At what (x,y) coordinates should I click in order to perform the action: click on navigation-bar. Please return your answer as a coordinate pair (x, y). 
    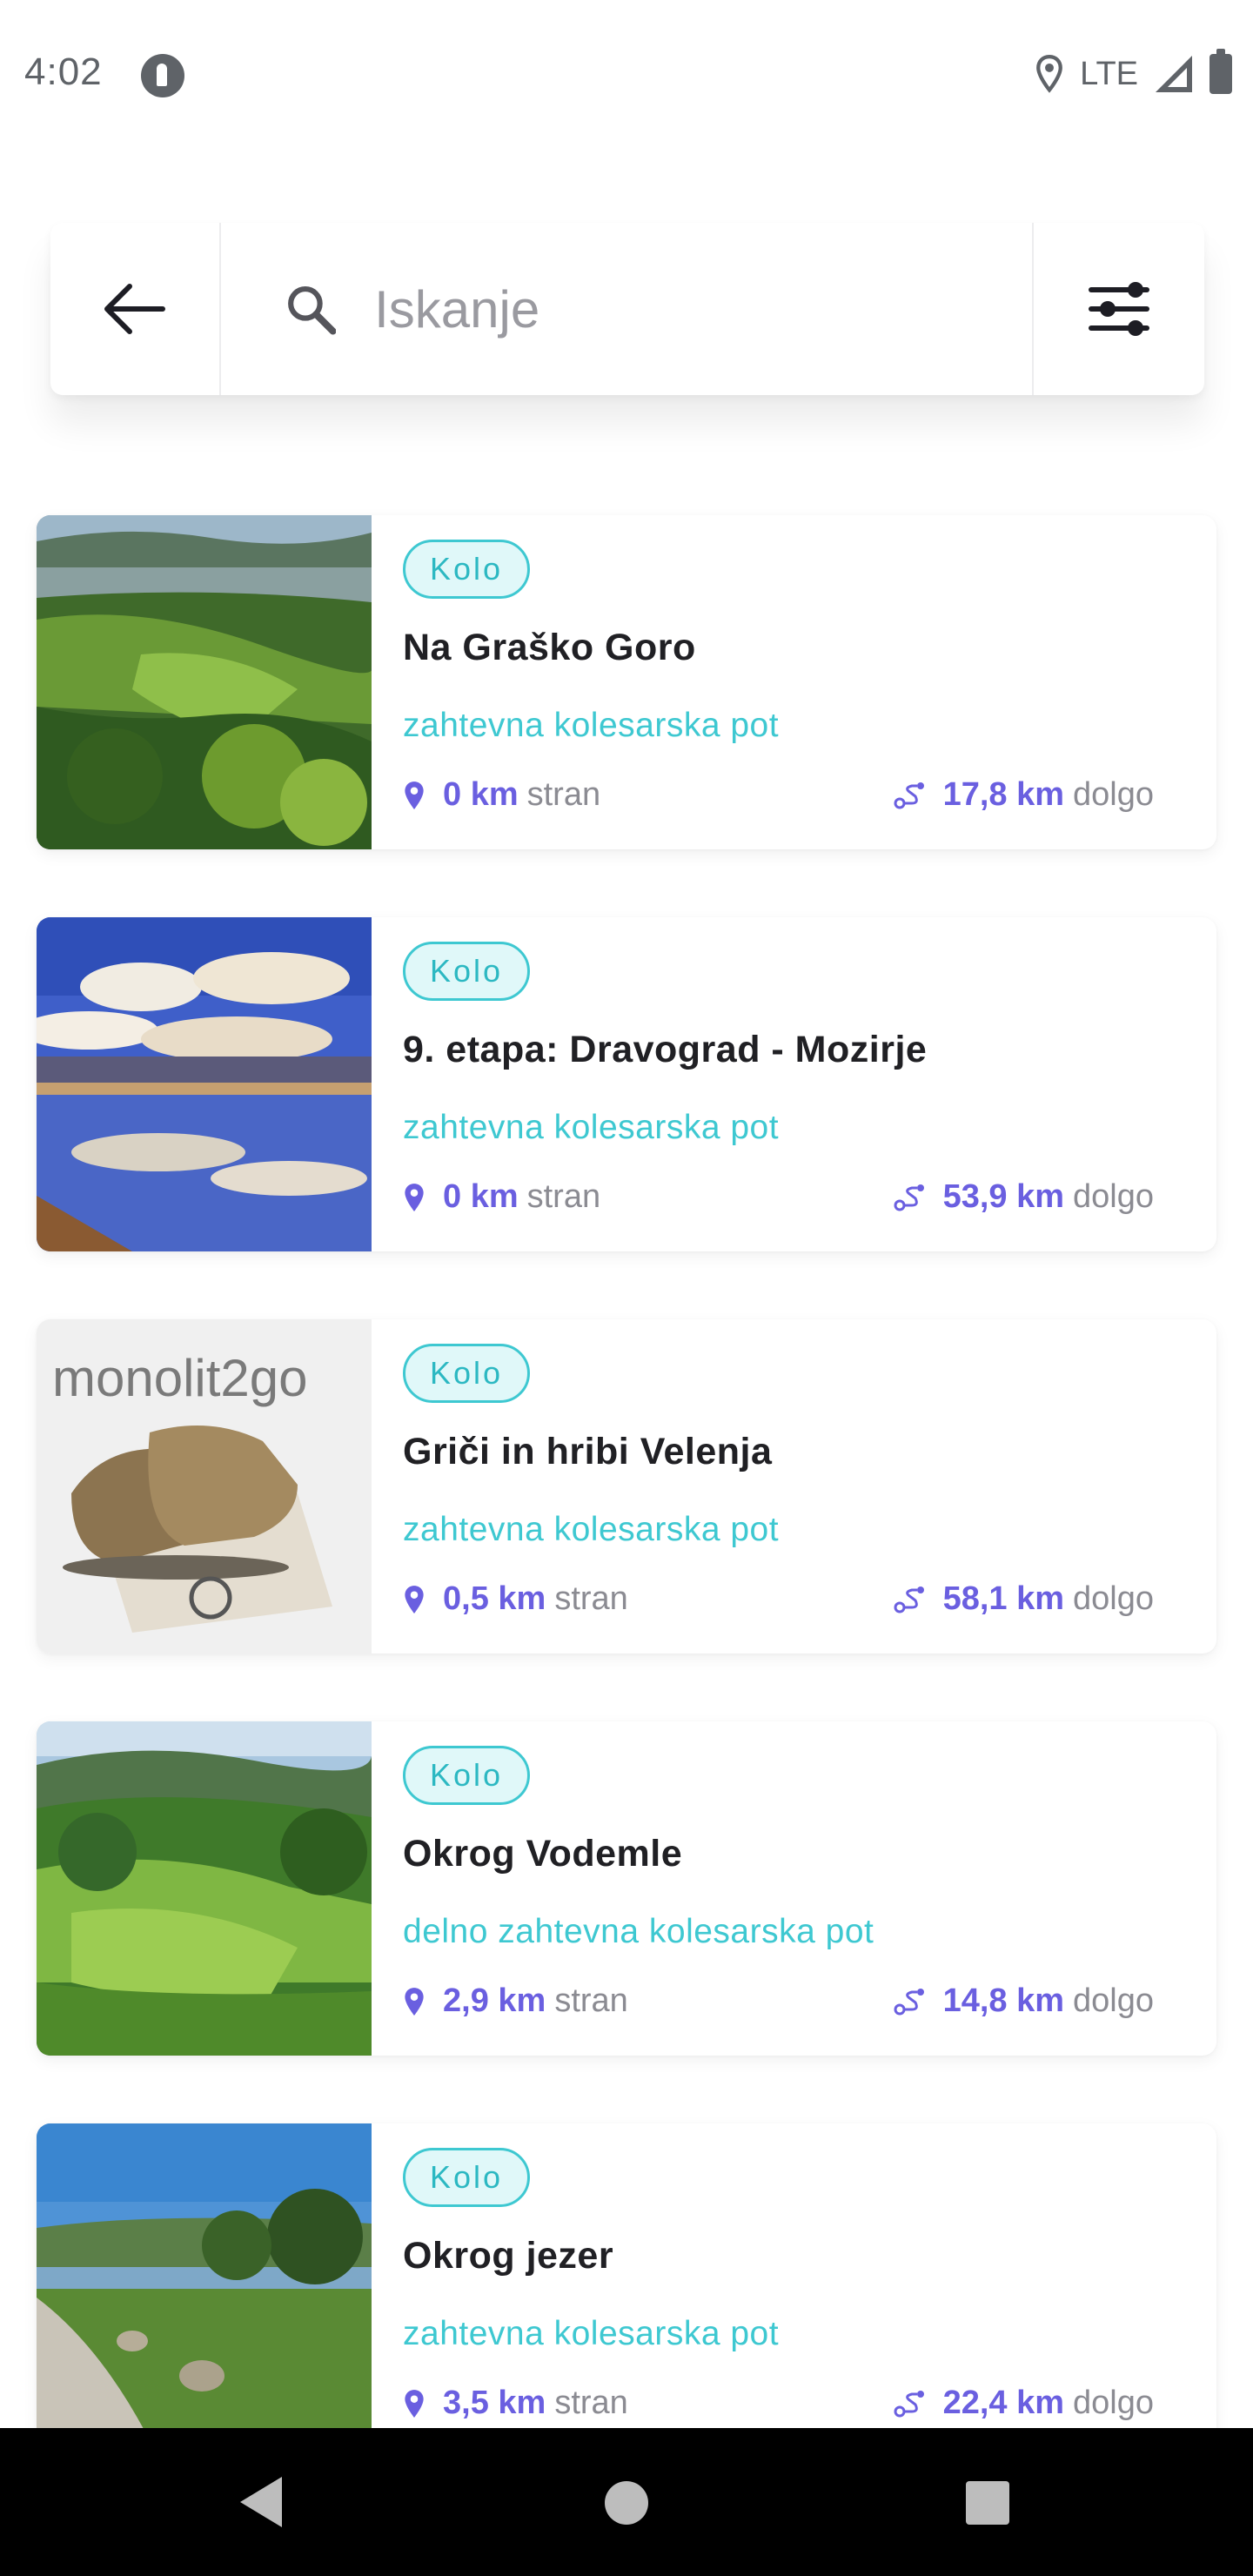
    Looking at the image, I should click on (626, 2502).